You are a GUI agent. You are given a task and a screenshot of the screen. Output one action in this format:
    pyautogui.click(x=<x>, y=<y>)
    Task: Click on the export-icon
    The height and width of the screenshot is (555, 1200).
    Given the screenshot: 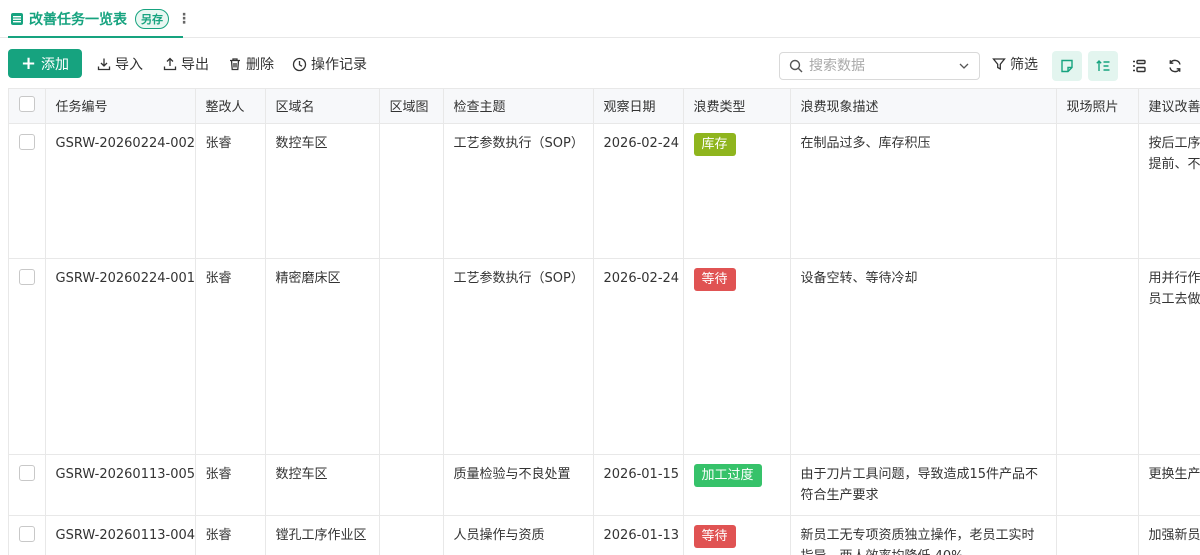 What is the action you would take?
    pyautogui.click(x=170, y=64)
    